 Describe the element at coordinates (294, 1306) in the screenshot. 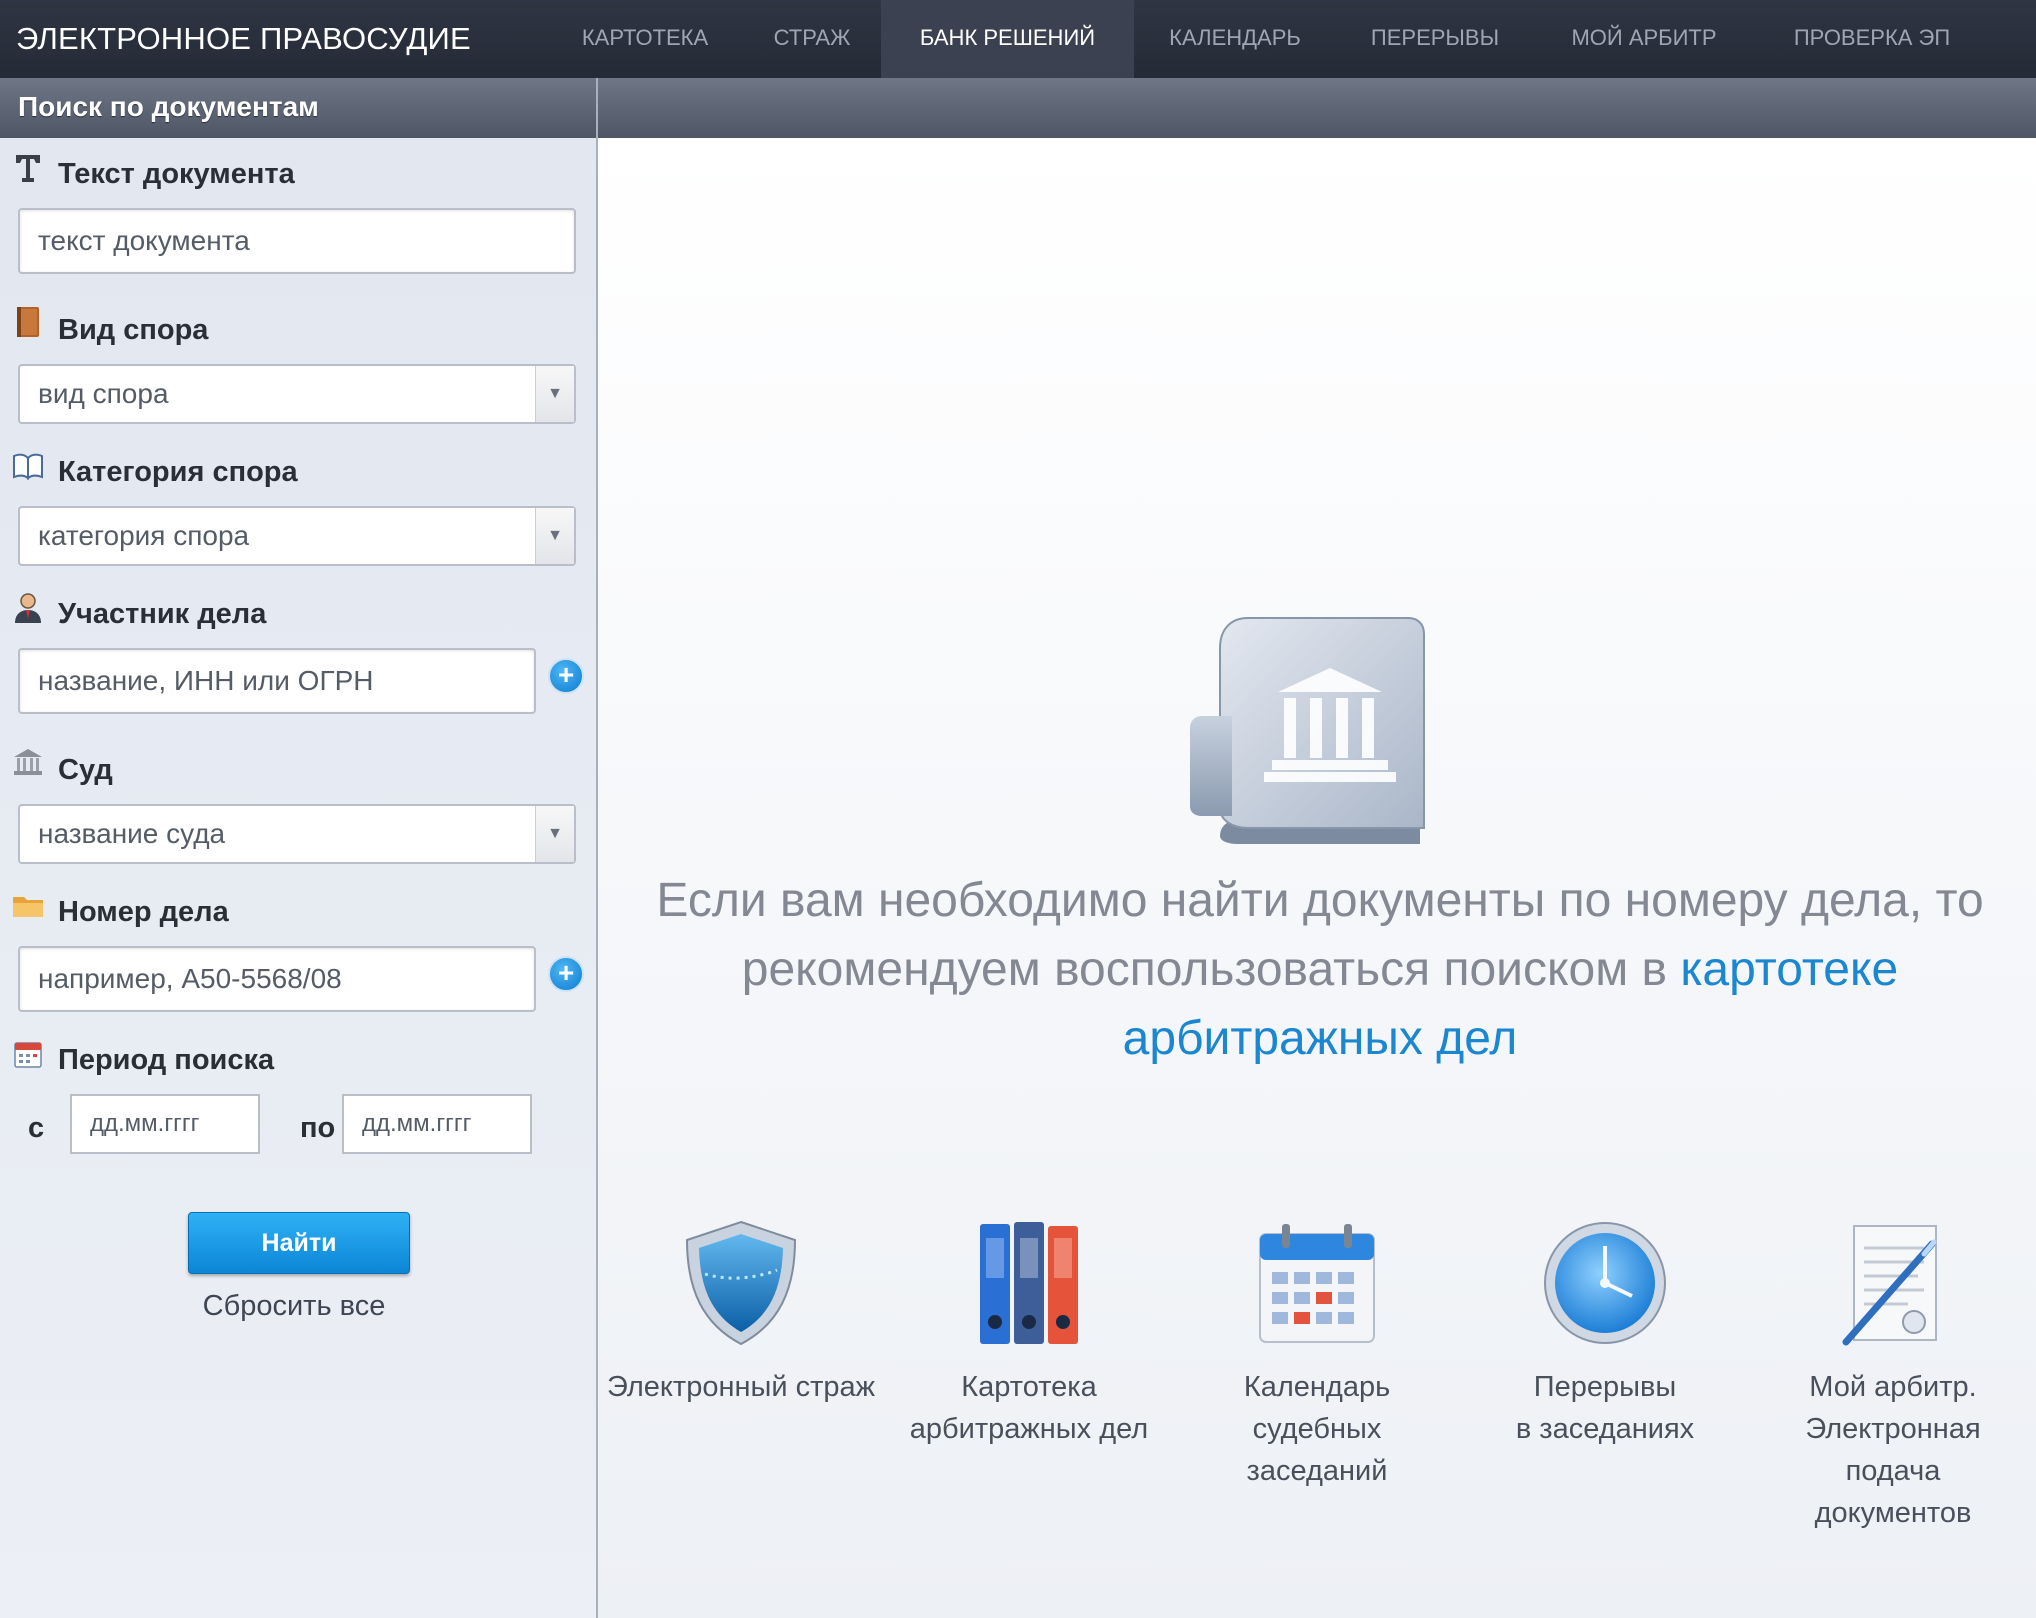

I see `reset-all-link: Сбросить все` at that location.